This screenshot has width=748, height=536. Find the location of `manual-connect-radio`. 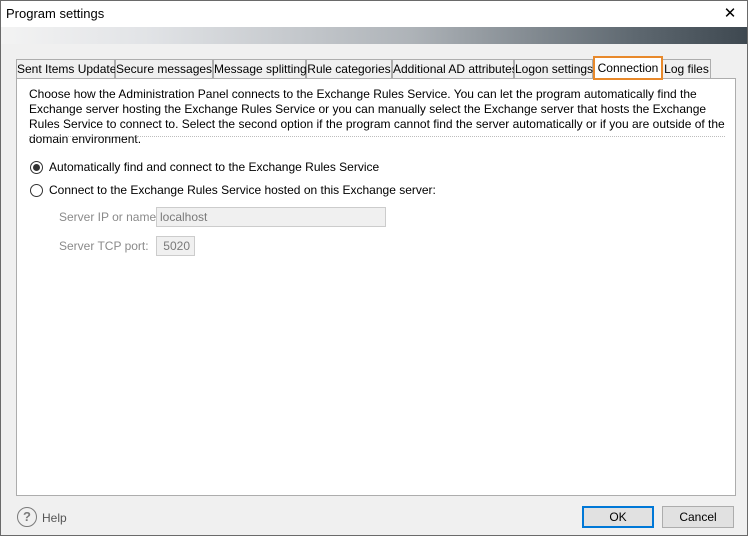

manual-connect-radio is located at coordinates (36, 190).